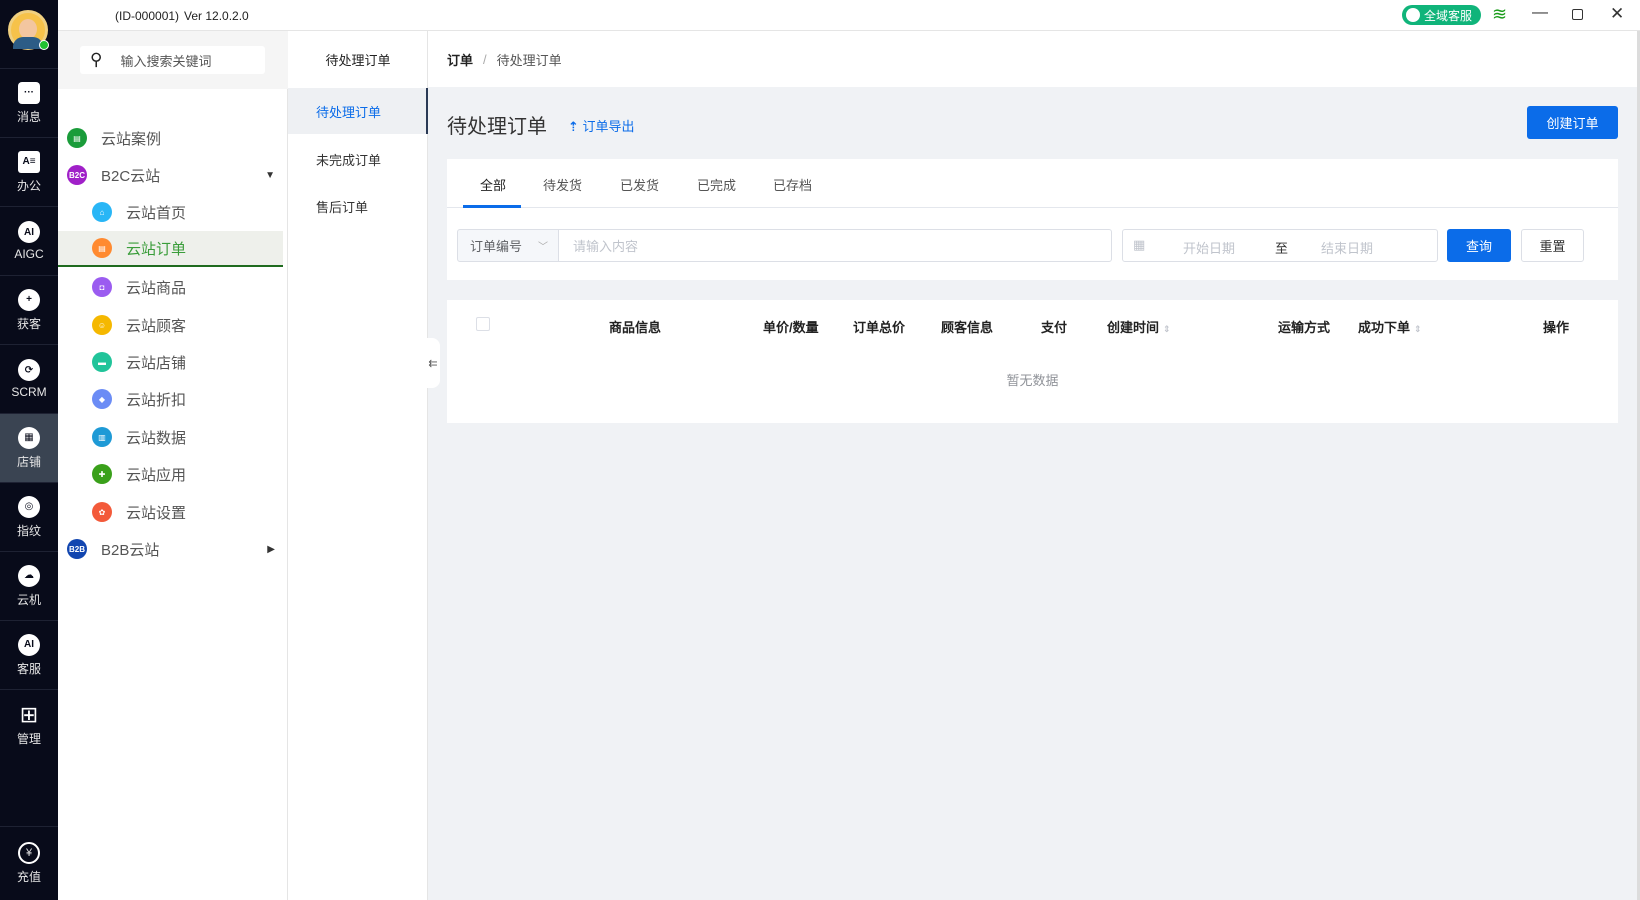  Describe the element at coordinates (77, 549) in the screenshot. I see `nav-item-icon: B2B` at that location.